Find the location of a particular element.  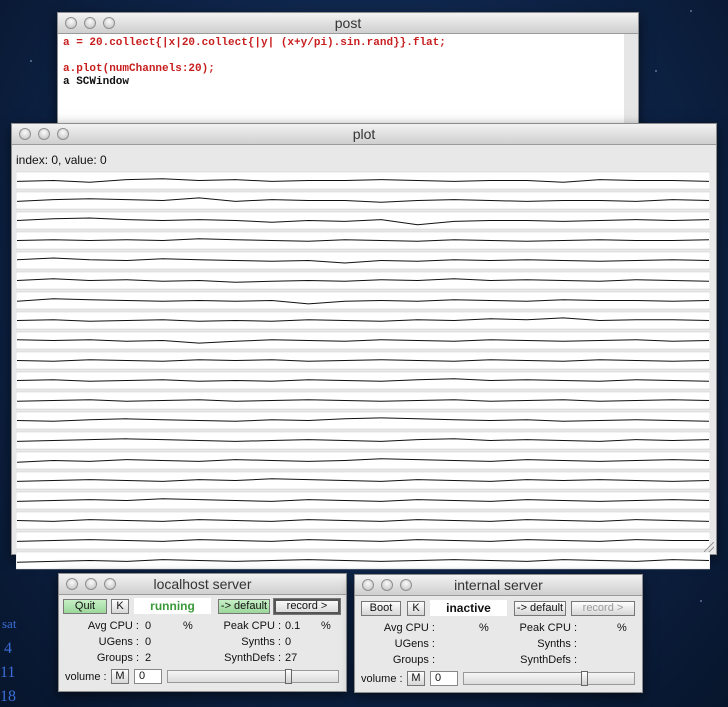

channel-lane is located at coordinates (363, 460).